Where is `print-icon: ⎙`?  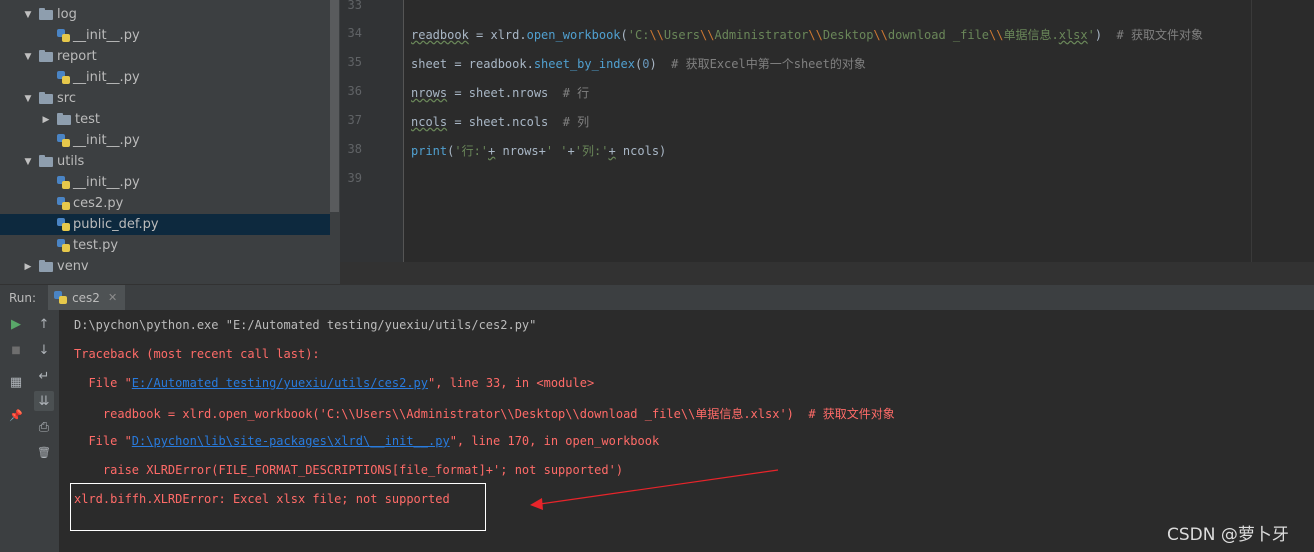 print-icon: ⎙ is located at coordinates (44, 427).